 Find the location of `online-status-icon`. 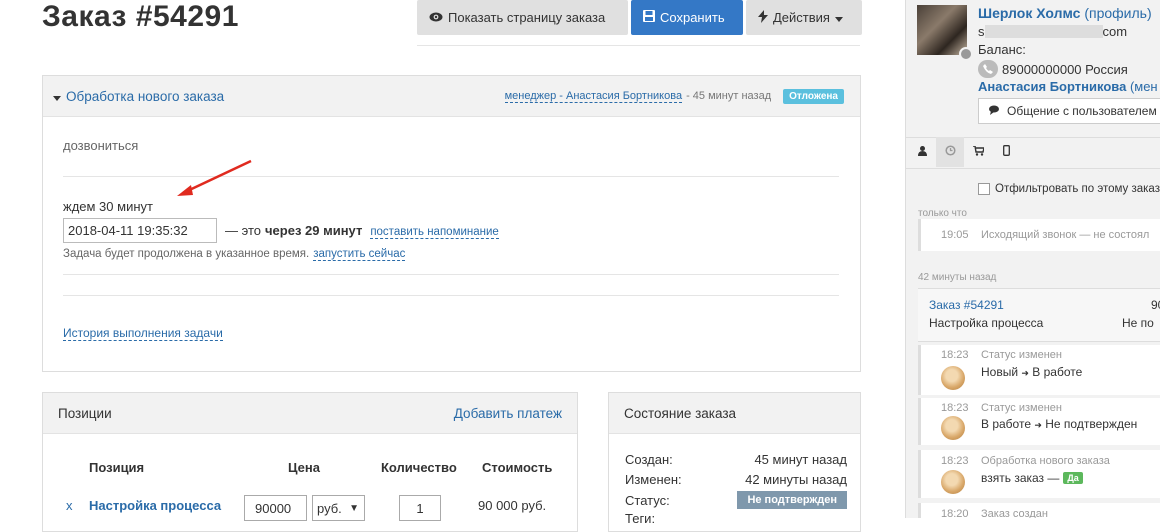

online-status-icon is located at coordinates (966, 54).